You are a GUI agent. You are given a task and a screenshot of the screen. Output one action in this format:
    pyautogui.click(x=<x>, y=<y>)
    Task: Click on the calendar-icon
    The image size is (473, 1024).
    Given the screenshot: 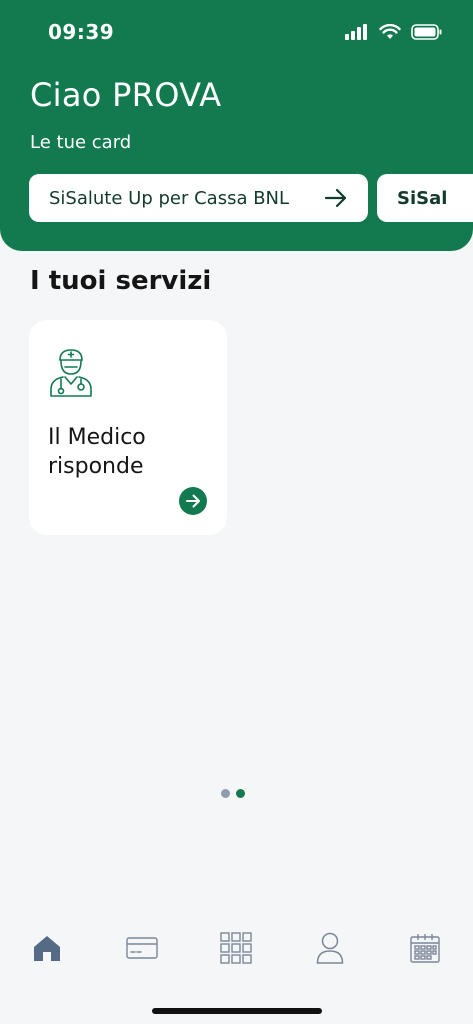 What is the action you would take?
    pyautogui.click(x=425, y=948)
    